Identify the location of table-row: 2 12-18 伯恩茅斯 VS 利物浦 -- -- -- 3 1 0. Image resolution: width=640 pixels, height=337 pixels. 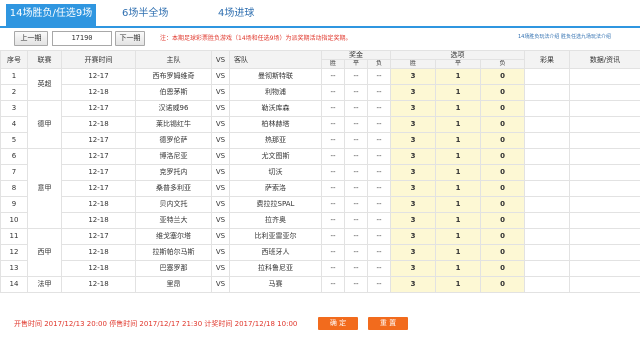
(320, 92).